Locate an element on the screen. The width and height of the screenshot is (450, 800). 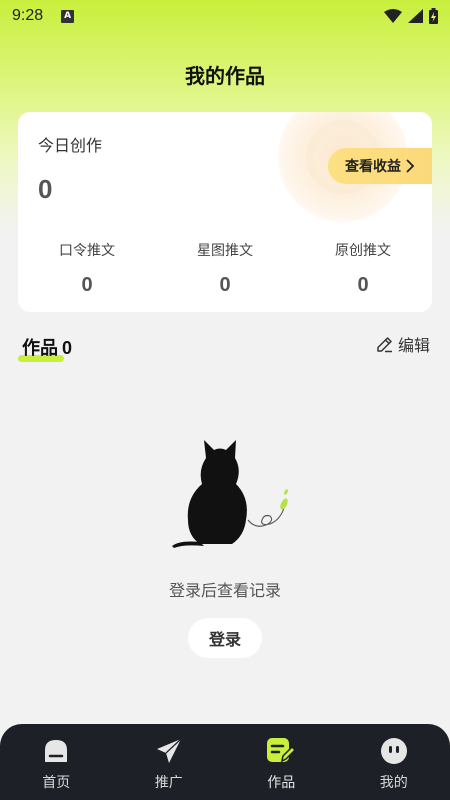
stat-label: 原创推文 is located at coordinates (363, 251).